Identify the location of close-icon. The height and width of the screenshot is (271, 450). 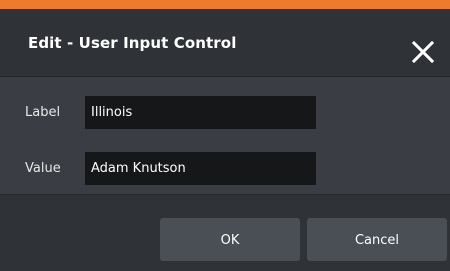
(423, 52).